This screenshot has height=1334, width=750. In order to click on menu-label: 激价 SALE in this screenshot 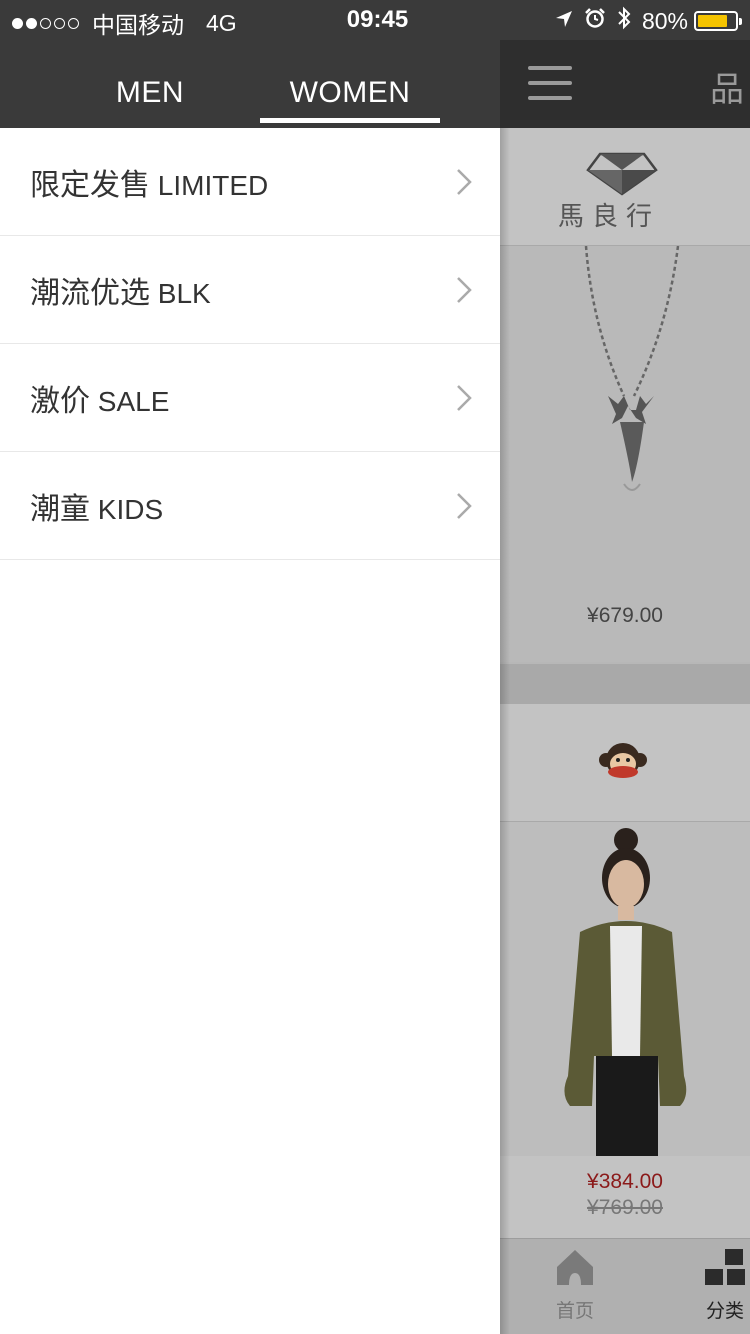, I will do `click(99, 398)`.